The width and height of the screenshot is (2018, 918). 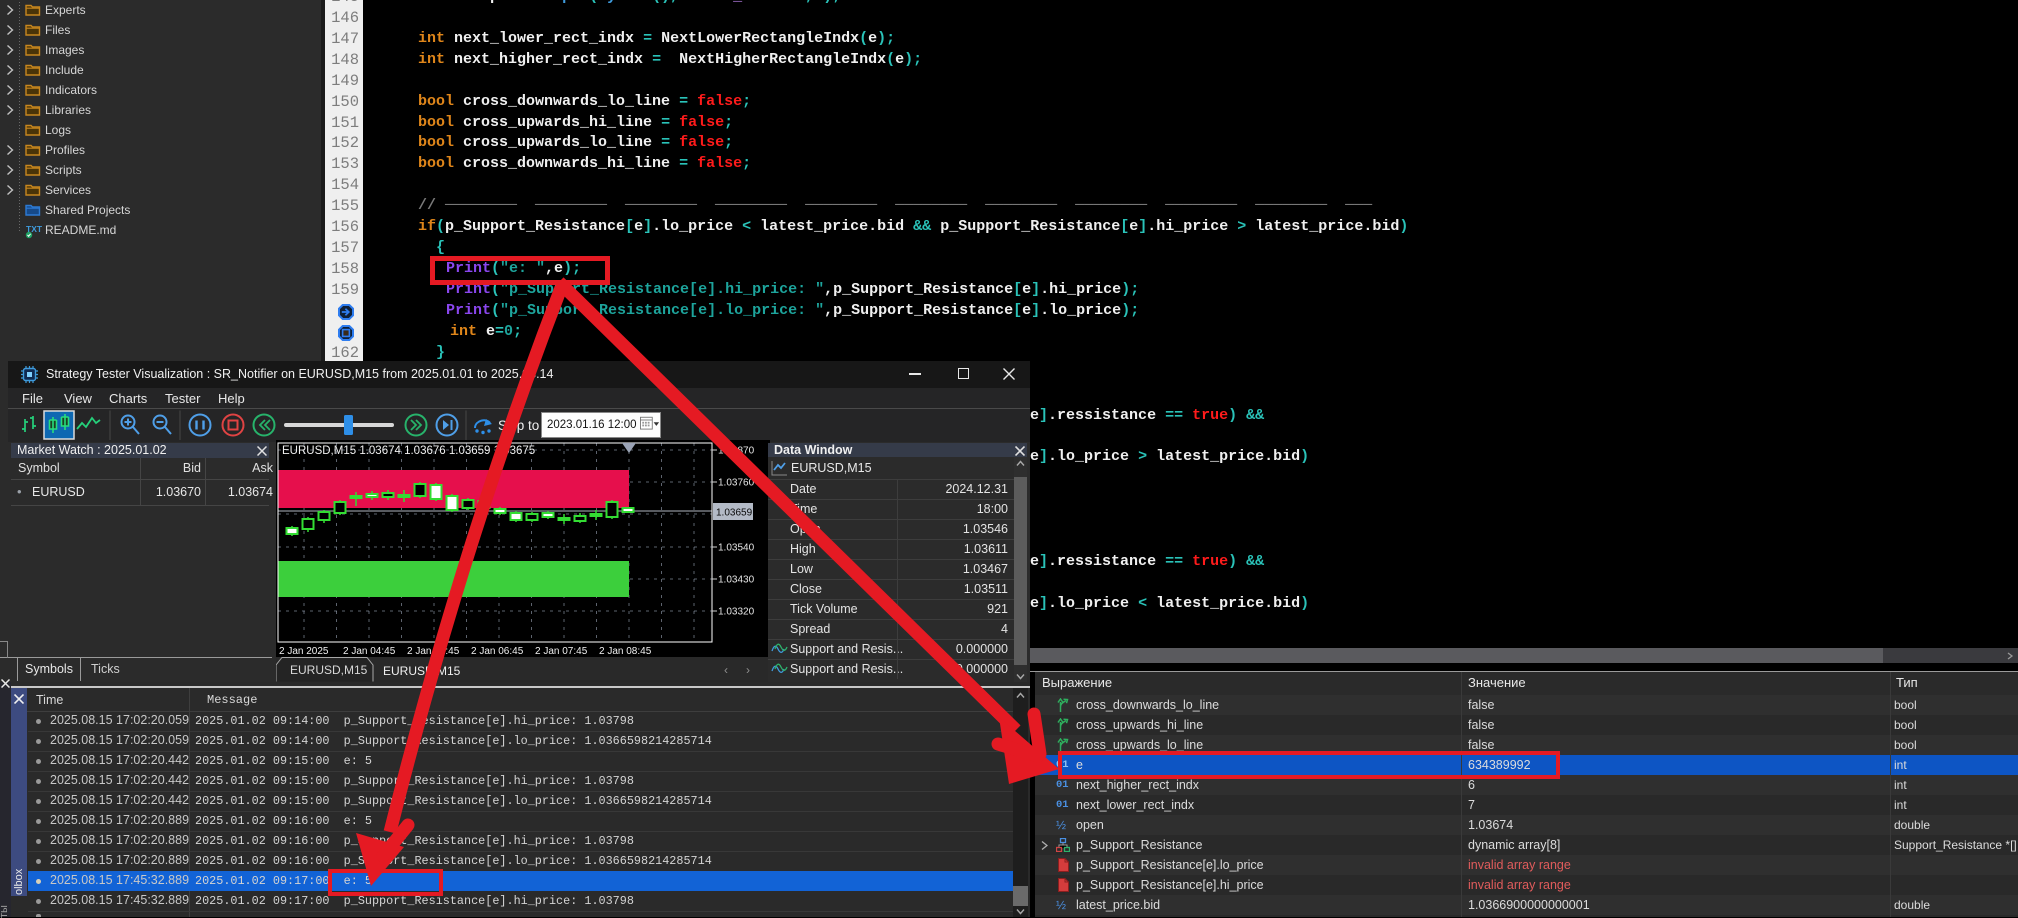 I want to click on svg-text: 1.03870, so click(x=736, y=451).